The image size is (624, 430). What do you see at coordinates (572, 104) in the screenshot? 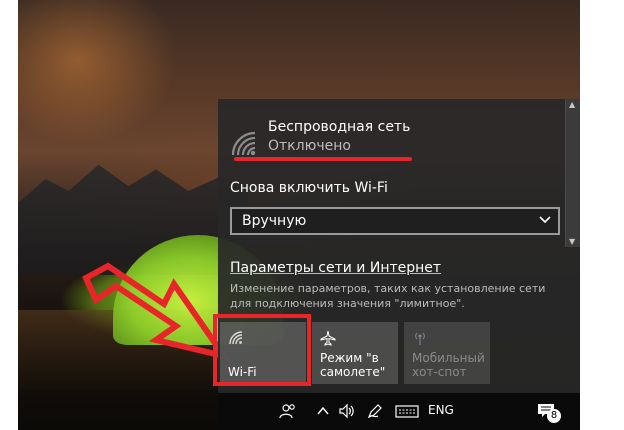
I see `scroll-up-icon: ▲` at bounding box center [572, 104].